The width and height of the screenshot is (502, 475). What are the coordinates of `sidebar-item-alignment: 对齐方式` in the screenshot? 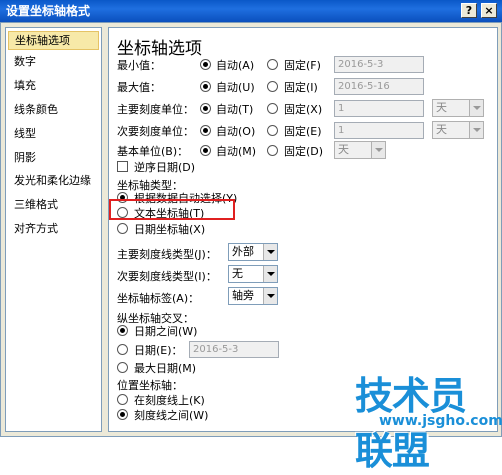 It's located at (53, 228).